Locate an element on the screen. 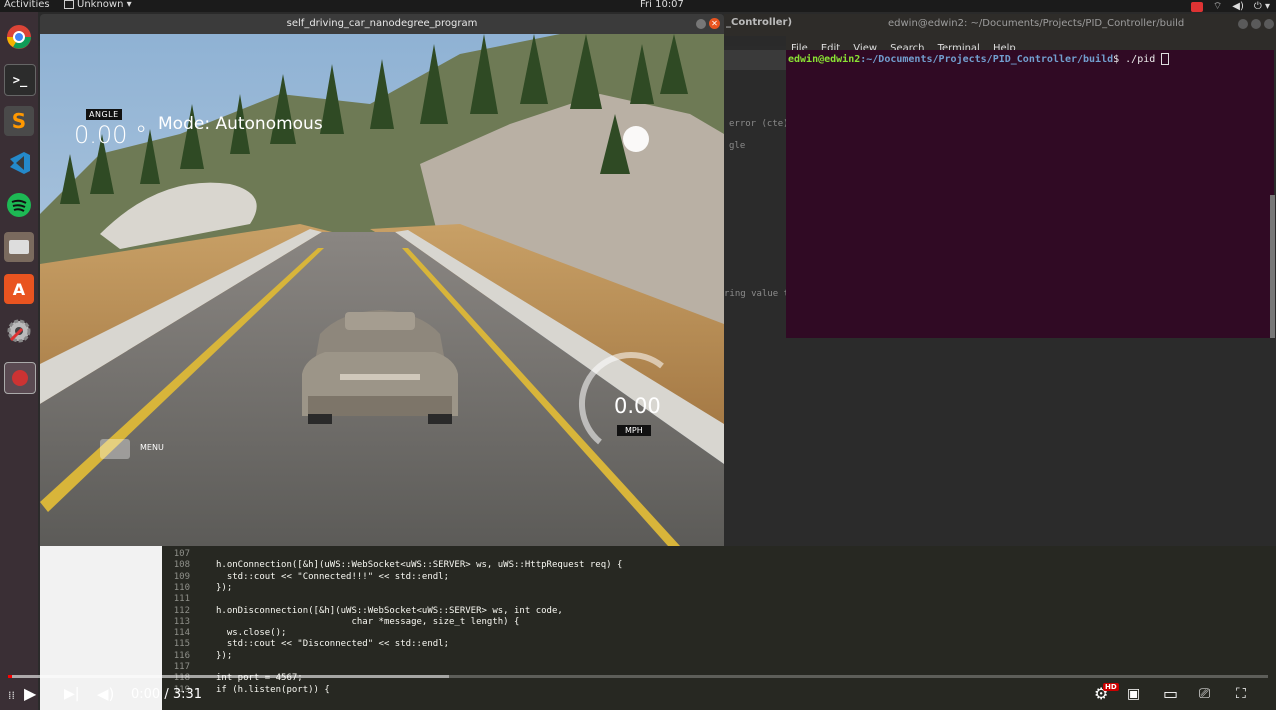 The image size is (1276, 710). angle-label: ANGLE is located at coordinates (104, 114).